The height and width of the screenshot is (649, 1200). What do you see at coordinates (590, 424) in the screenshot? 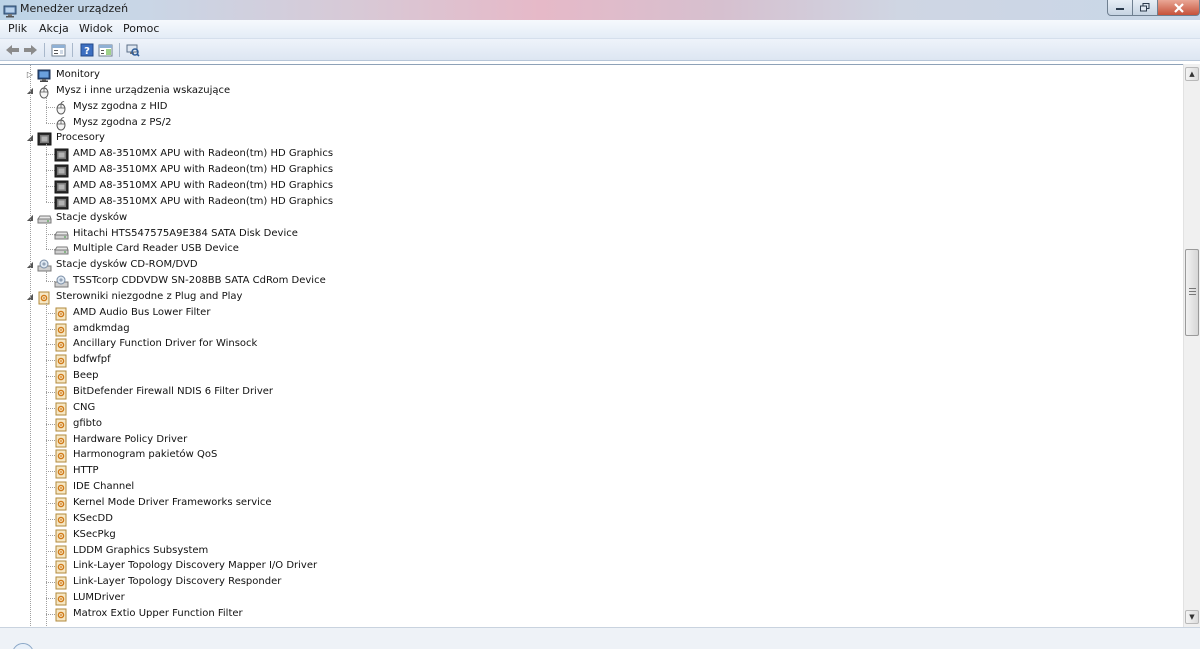
I see `tree-device: gfibto` at bounding box center [590, 424].